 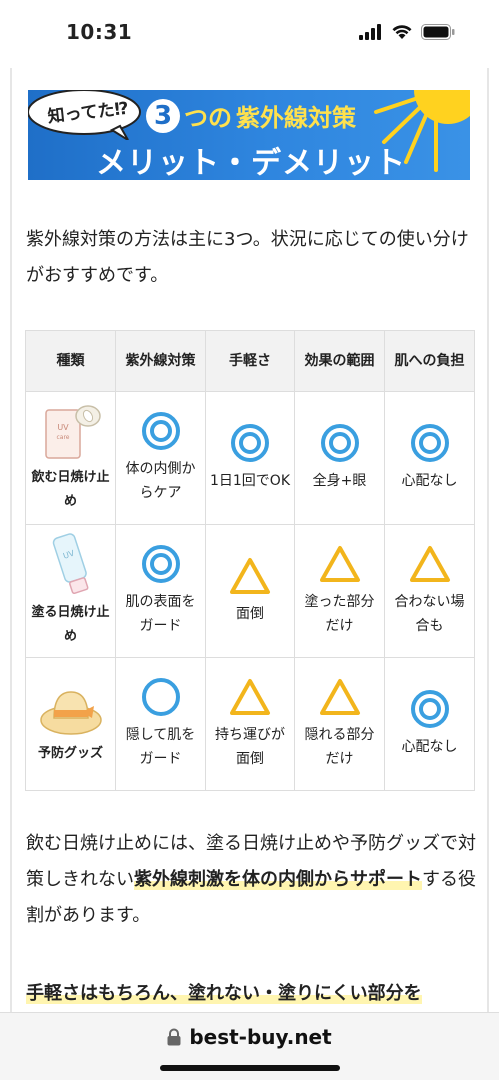 I want to click on status-time: 10:31, so click(x=99, y=32).